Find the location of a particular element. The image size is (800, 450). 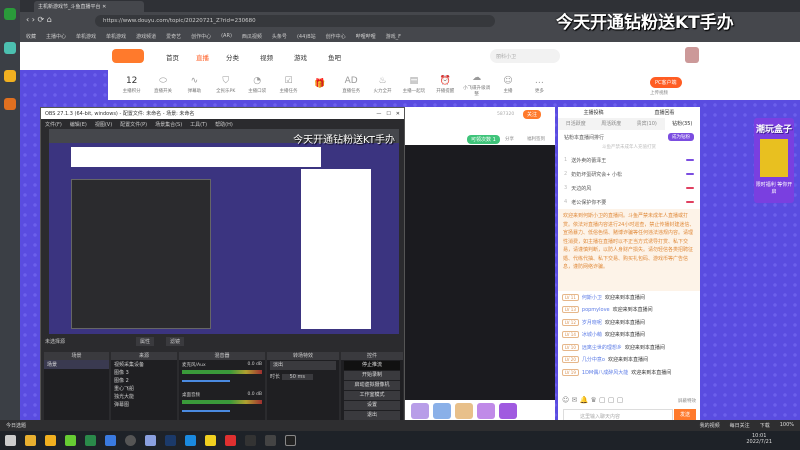

bookmark: 收藏 is located at coordinates (31, 36).